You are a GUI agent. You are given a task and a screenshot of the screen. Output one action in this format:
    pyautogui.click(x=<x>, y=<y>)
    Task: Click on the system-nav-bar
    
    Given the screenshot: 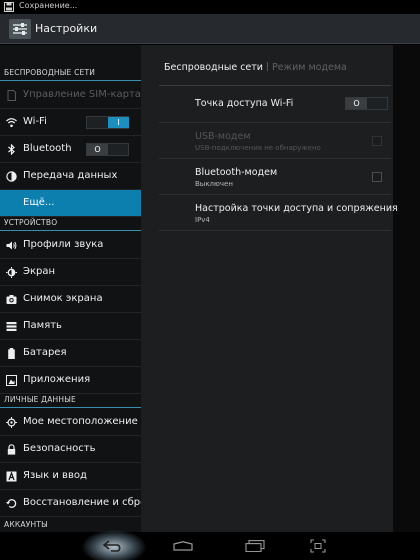 What is the action you would take?
    pyautogui.click(x=210, y=545)
    